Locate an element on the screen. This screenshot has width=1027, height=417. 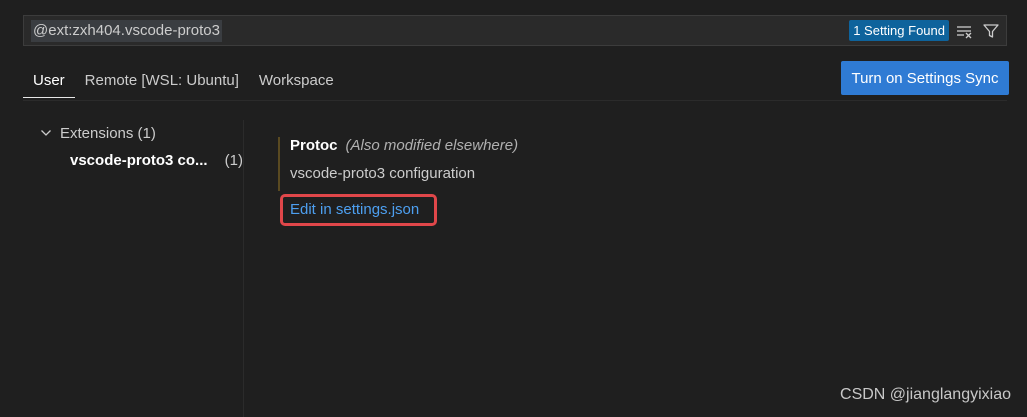
toc-divider is located at coordinates (243, 268).